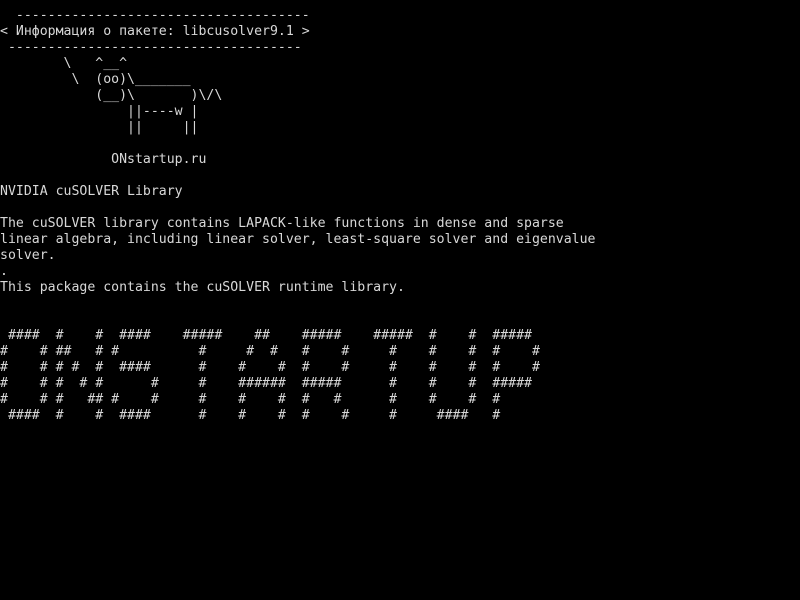 The width and height of the screenshot is (800, 600). I want to click on banner-art-line-5: # # # ## # # # # # # # # # # #, so click(250, 399).